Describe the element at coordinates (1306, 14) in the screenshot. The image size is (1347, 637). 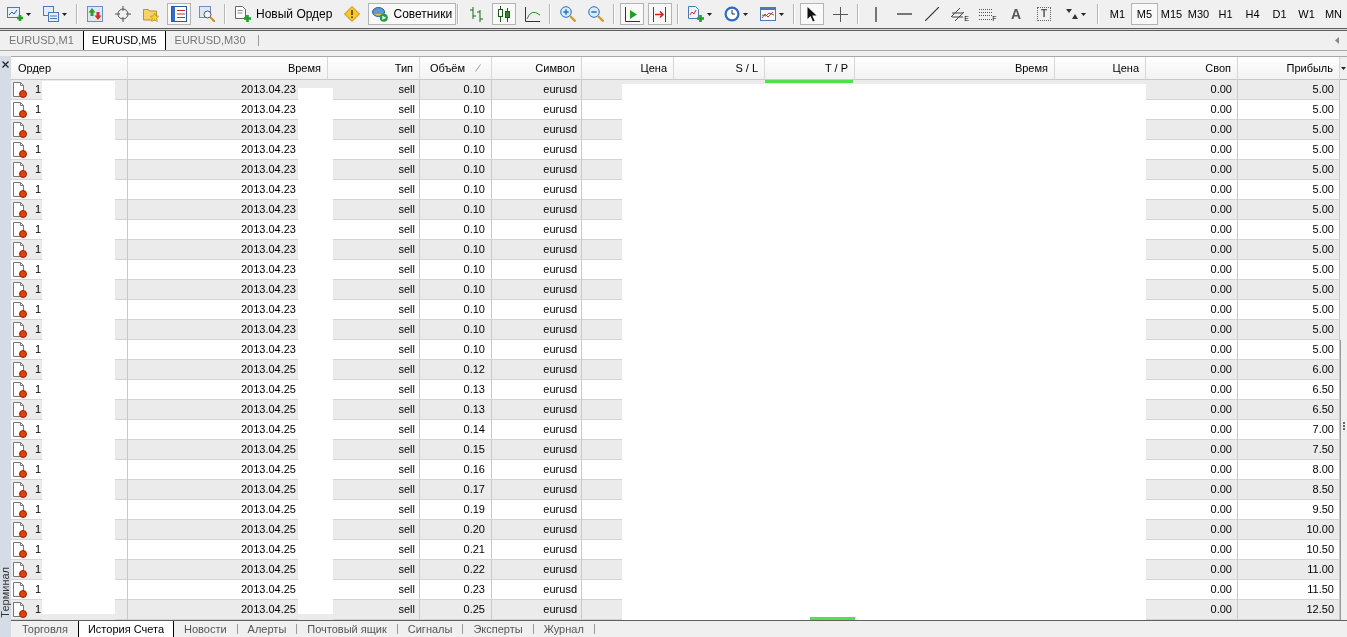
I see `timeframe-button: W1` at that location.